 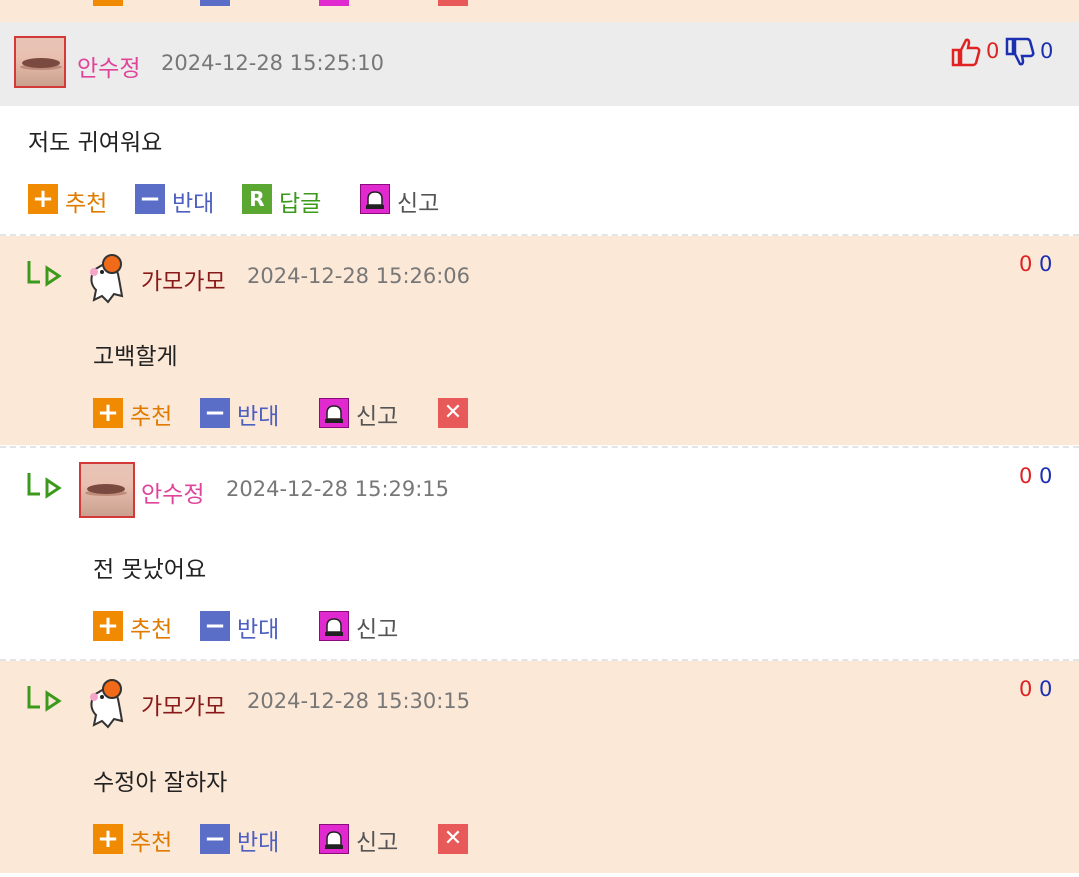 I want to click on previous-comment-footer, so click(x=539, y=11).